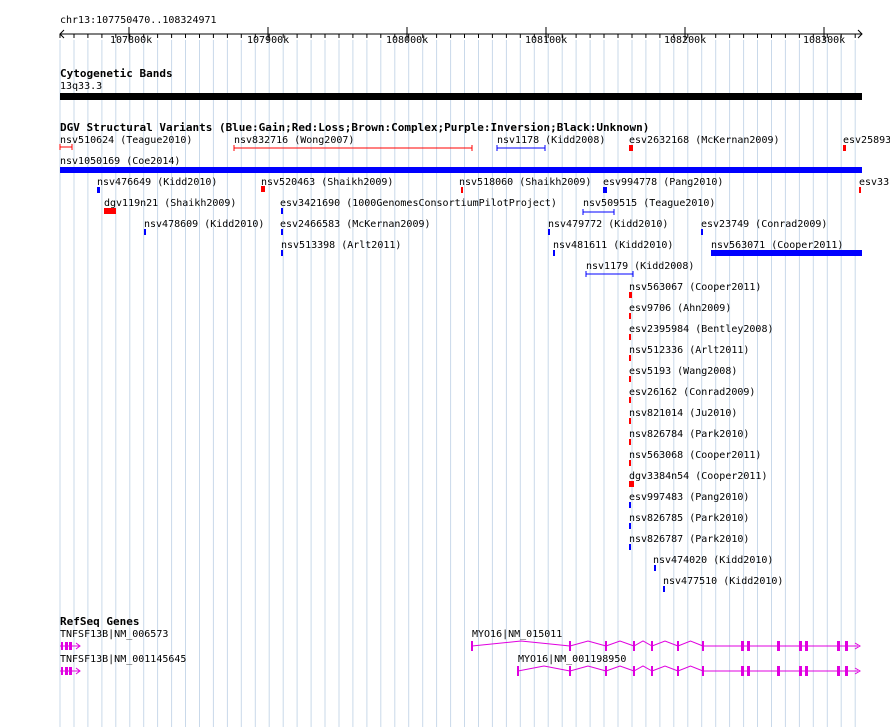 The image size is (890, 727). Describe the element at coordinates (874, 182) in the screenshot. I see `variant-label: esv33` at that location.